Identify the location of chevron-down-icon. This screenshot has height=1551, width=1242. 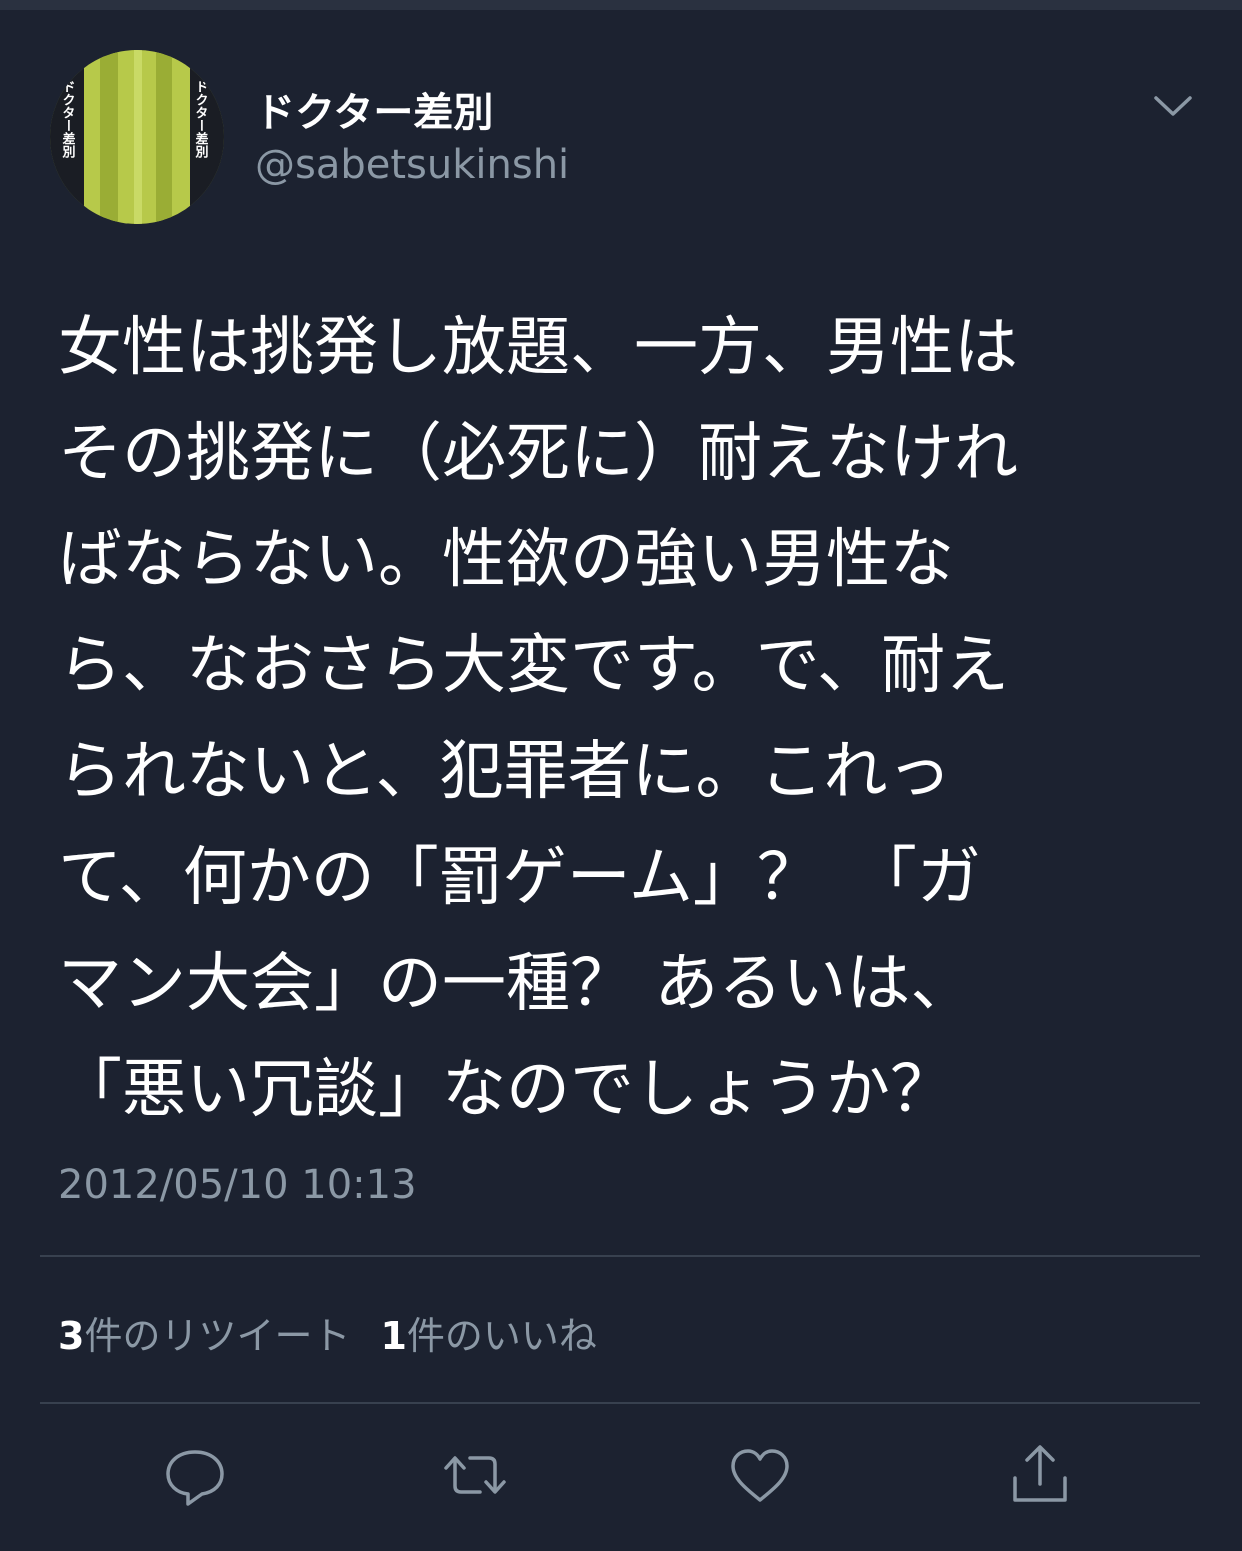
(1173, 106).